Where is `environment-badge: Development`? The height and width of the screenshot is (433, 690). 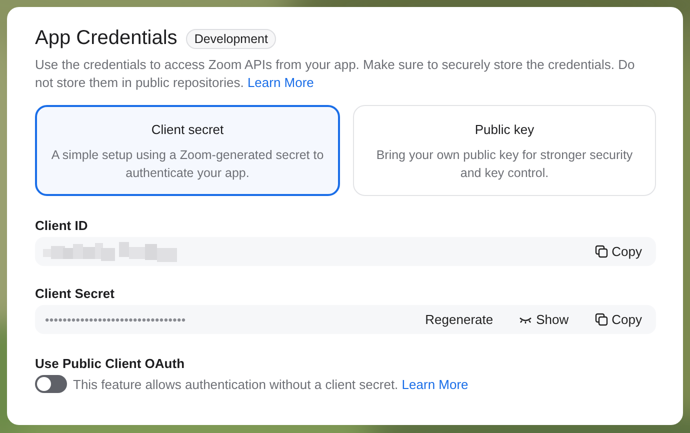 environment-badge: Development is located at coordinates (231, 38).